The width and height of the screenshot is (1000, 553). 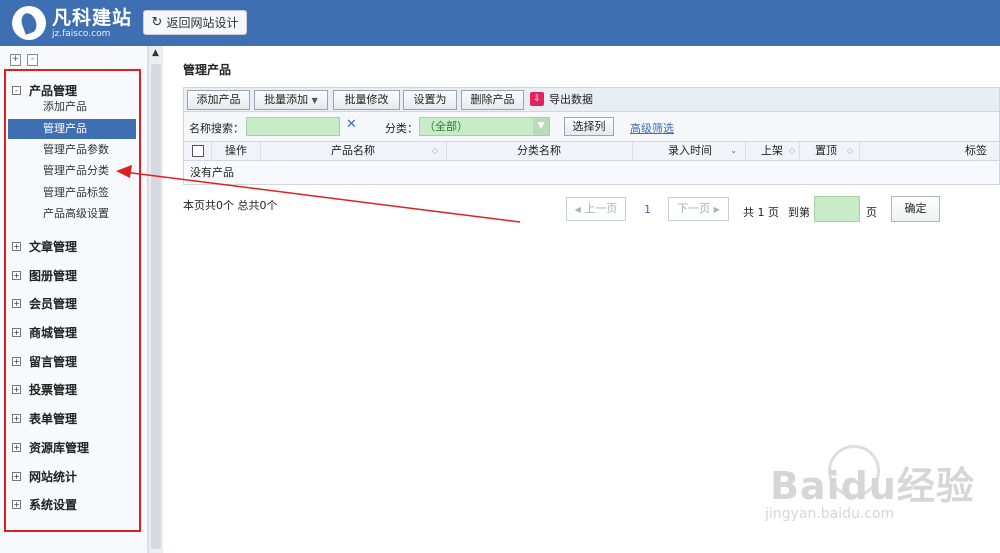 What do you see at coordinates (351, 124) in the screenshot?
I see `clear-icon: ✕` at bounding box center [351, 124].